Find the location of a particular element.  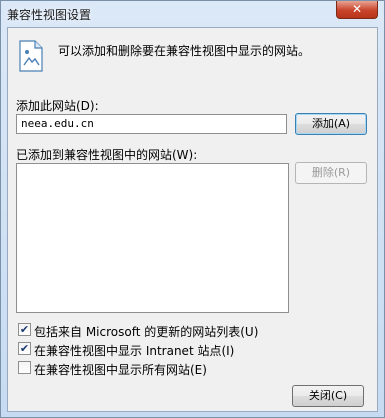

add-button: 添加(A) is located at coordinates (331, 124).